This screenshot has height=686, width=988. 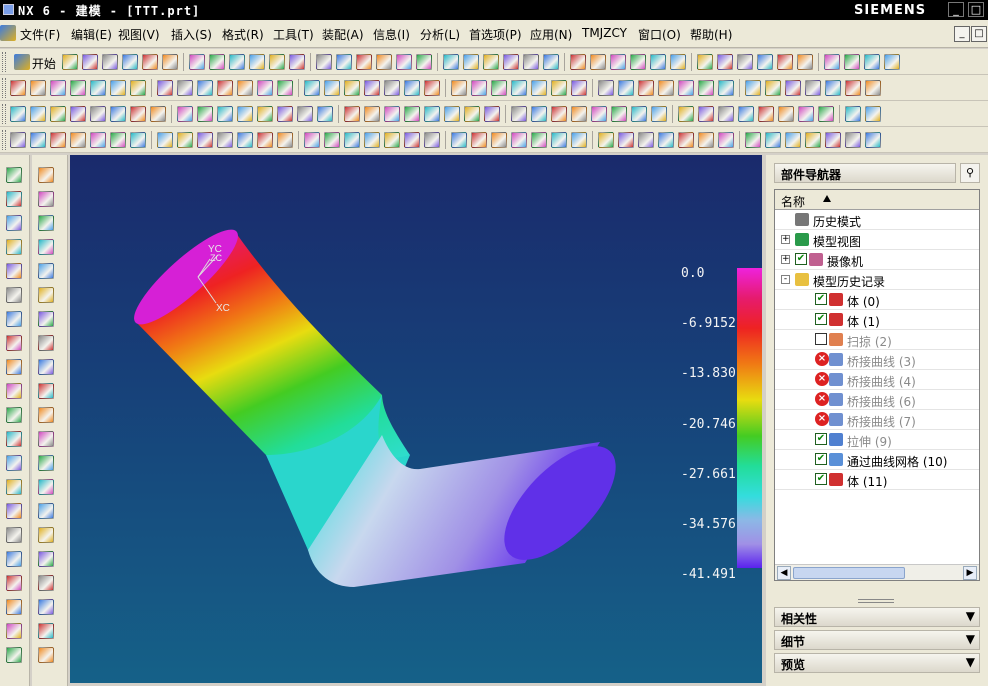 What do you see at coordinates (962, 34) in the screenshot?
I see `mdi-minimize-button: _` at bounding box center [962, 34].